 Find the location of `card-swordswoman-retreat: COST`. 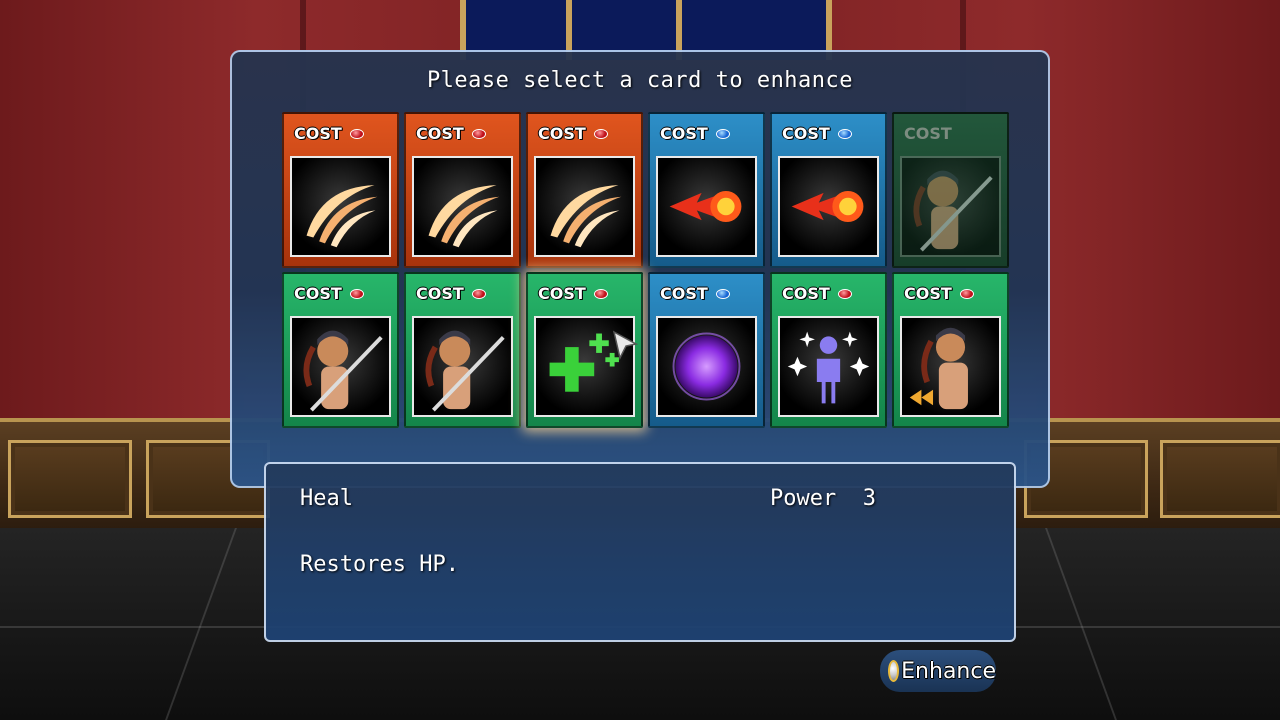

card-swordswoman-retreat: COST is located at coordinates (950, 350).